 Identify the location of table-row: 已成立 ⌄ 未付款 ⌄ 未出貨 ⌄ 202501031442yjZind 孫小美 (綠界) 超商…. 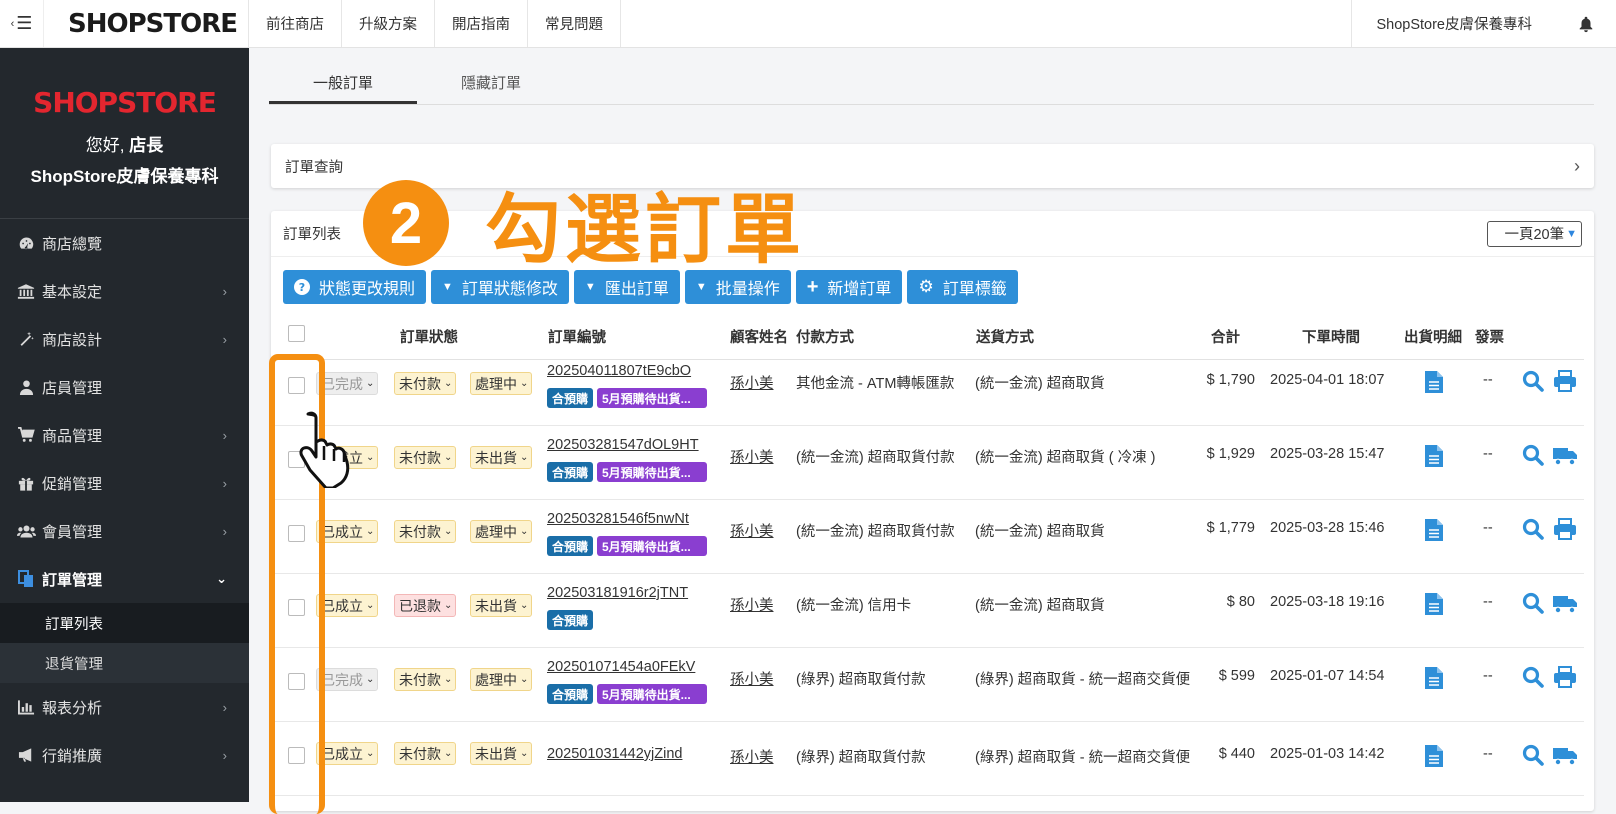
(927, 758).